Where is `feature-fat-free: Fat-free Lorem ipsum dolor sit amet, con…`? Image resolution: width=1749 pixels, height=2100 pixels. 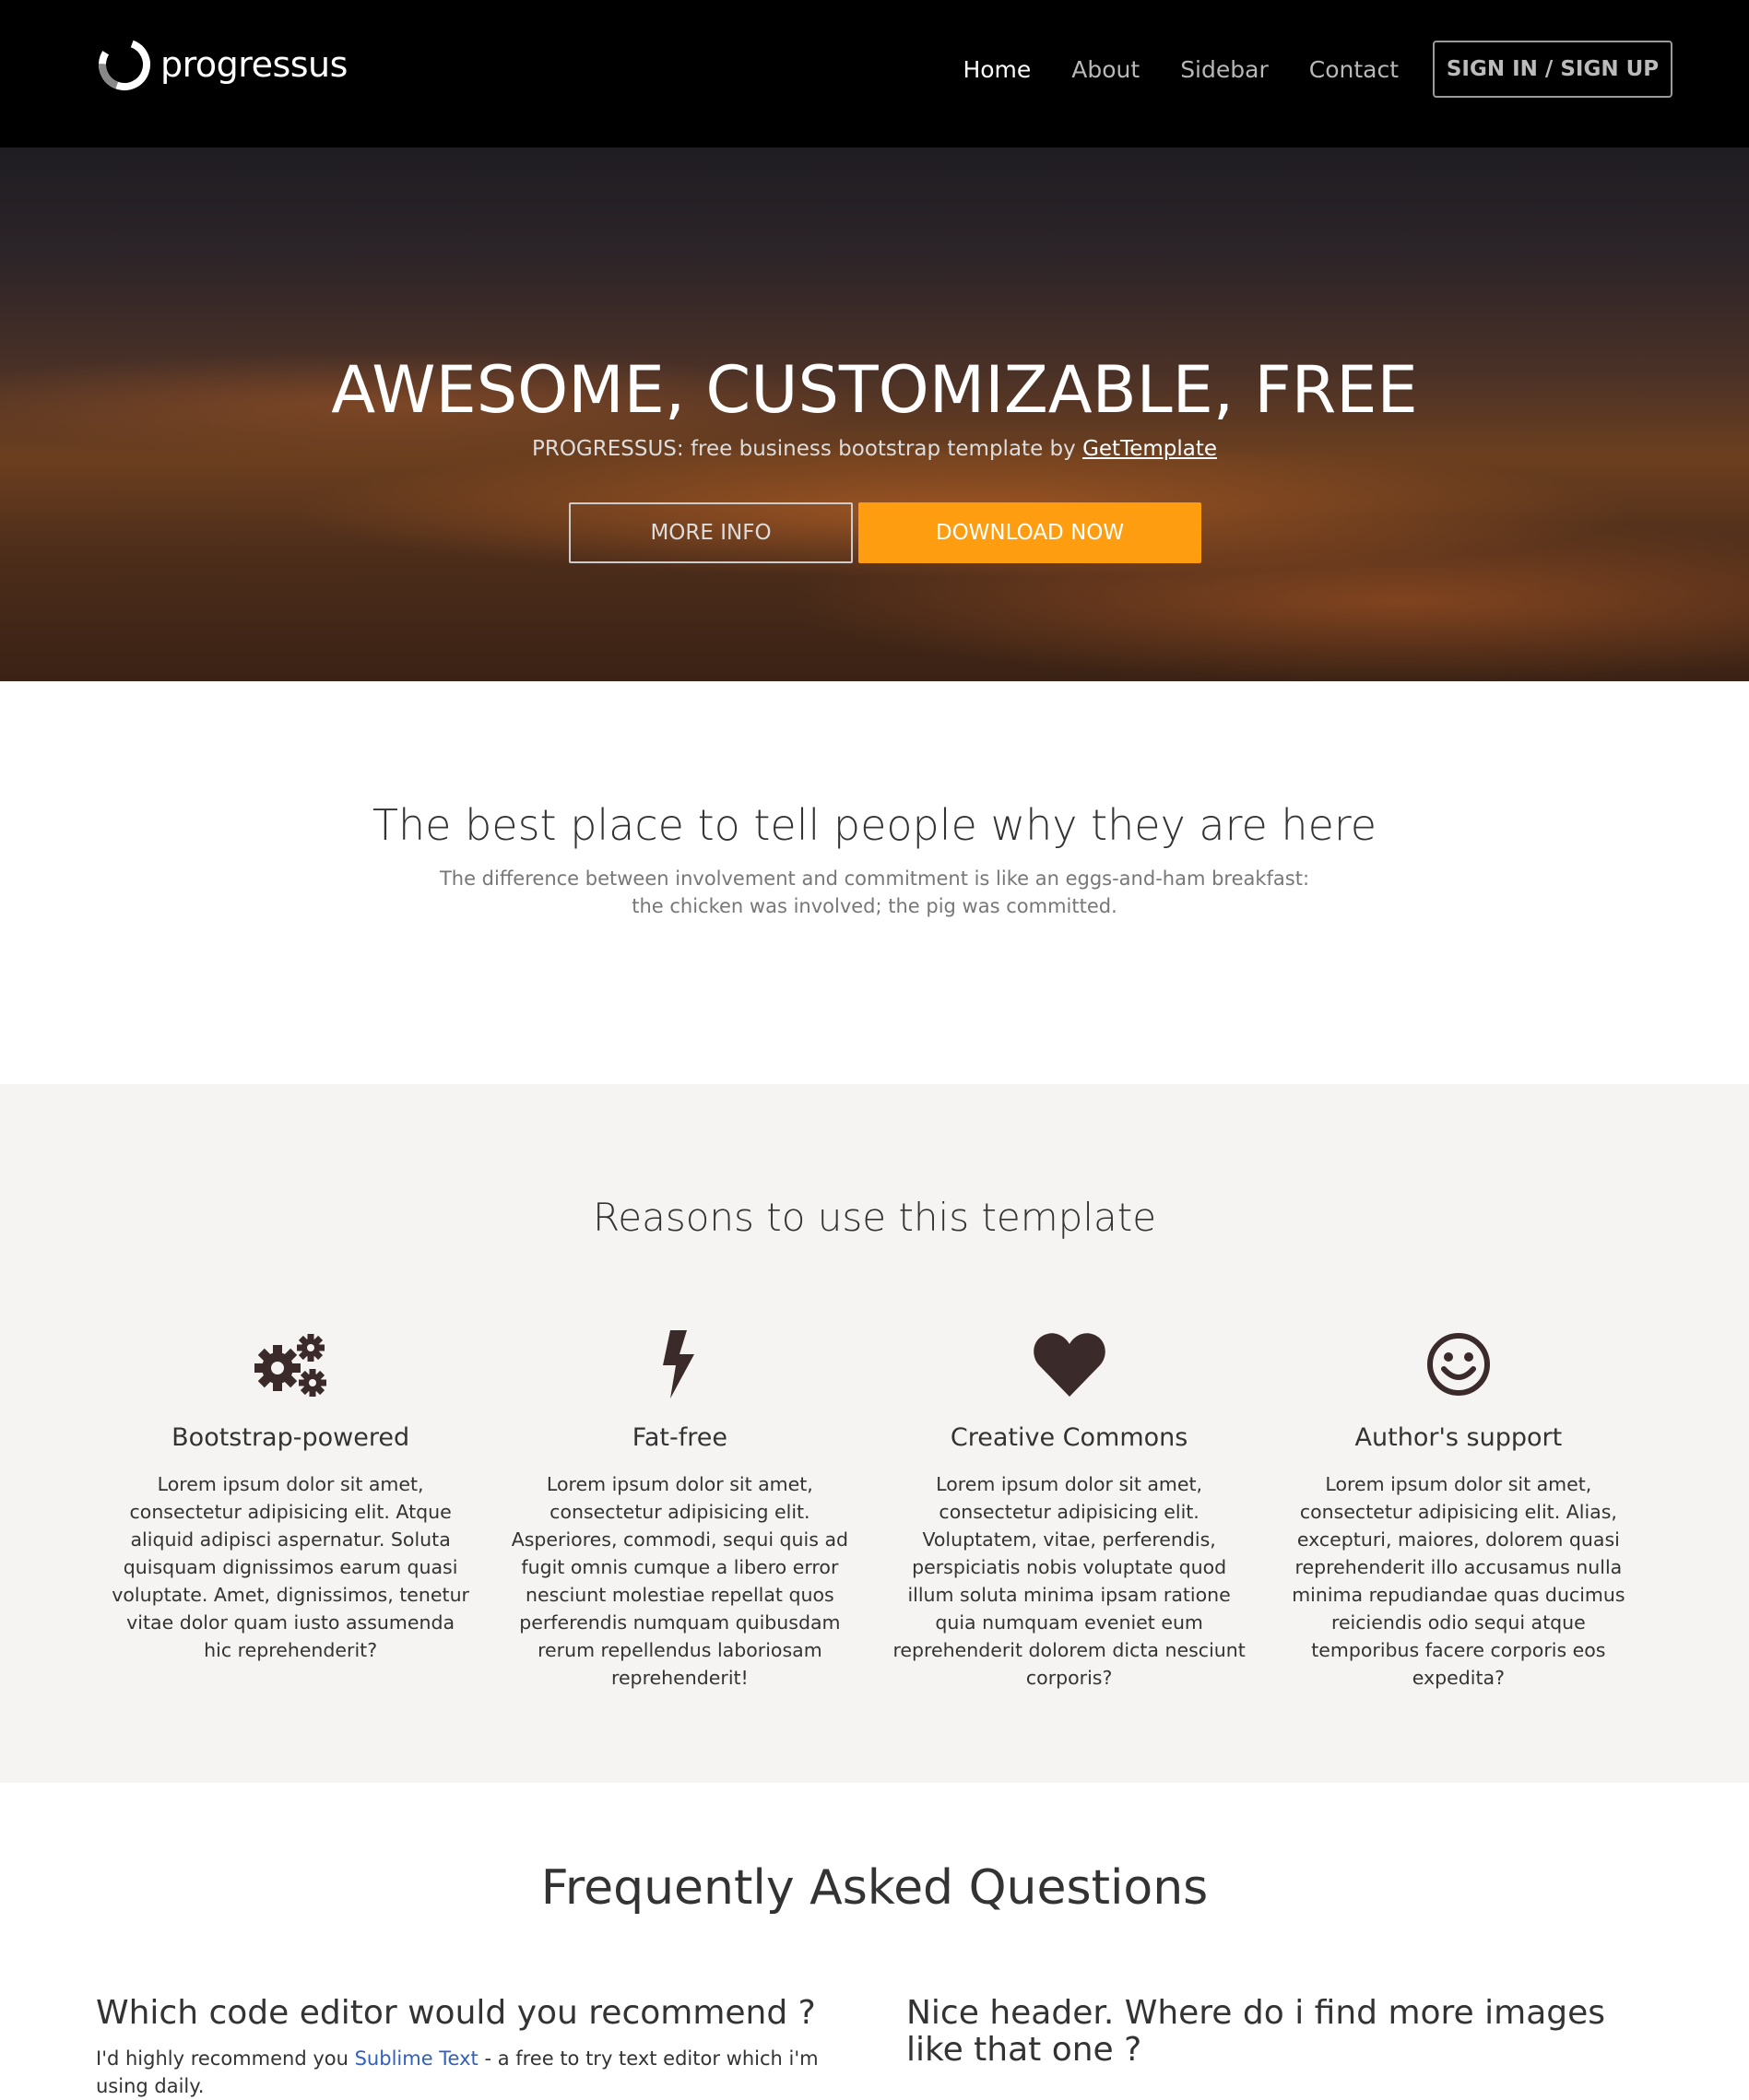
feature-fat-free: Fat-free Lorem ipsum dolor sit amet, con… is located at coordinates (679, 1509).